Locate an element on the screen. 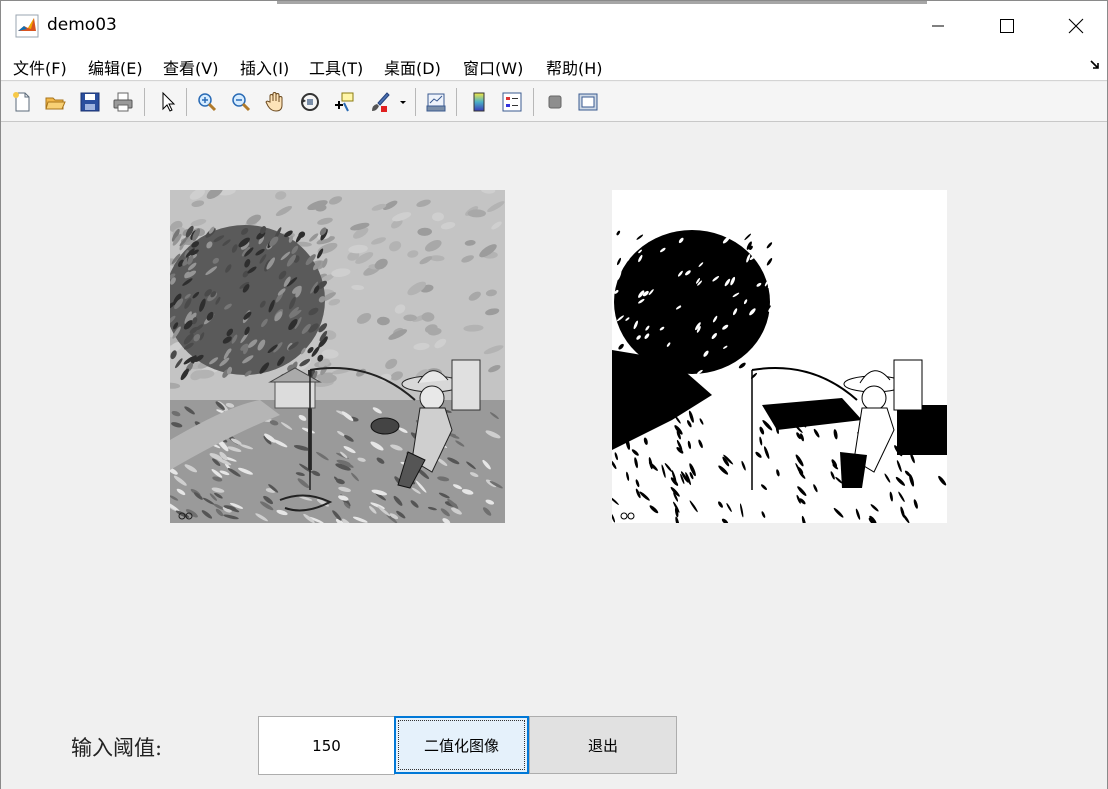 The image size is (1108, 789). menu-file: 文件(F) is located at coordinates (40, 67).